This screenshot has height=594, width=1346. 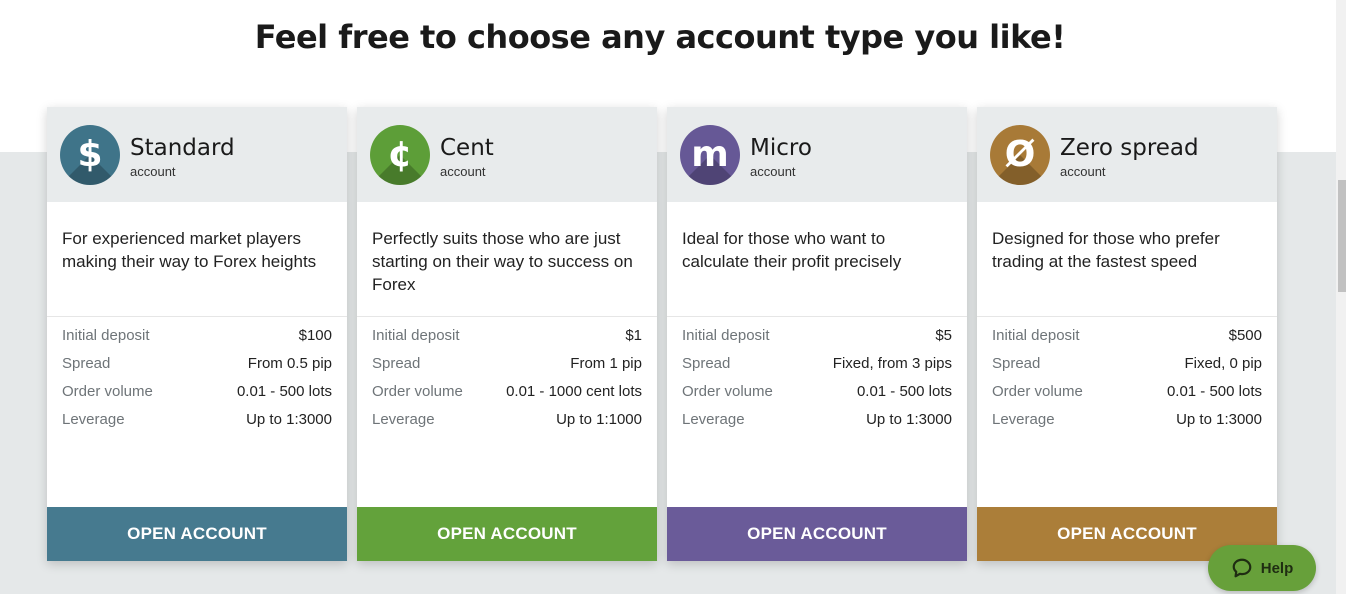 What do you see at coordinates (1127, 366) in the screenshot?
I see `spec-row: Spread Fixed, 0 pip` at bounding box center [1127, 366].